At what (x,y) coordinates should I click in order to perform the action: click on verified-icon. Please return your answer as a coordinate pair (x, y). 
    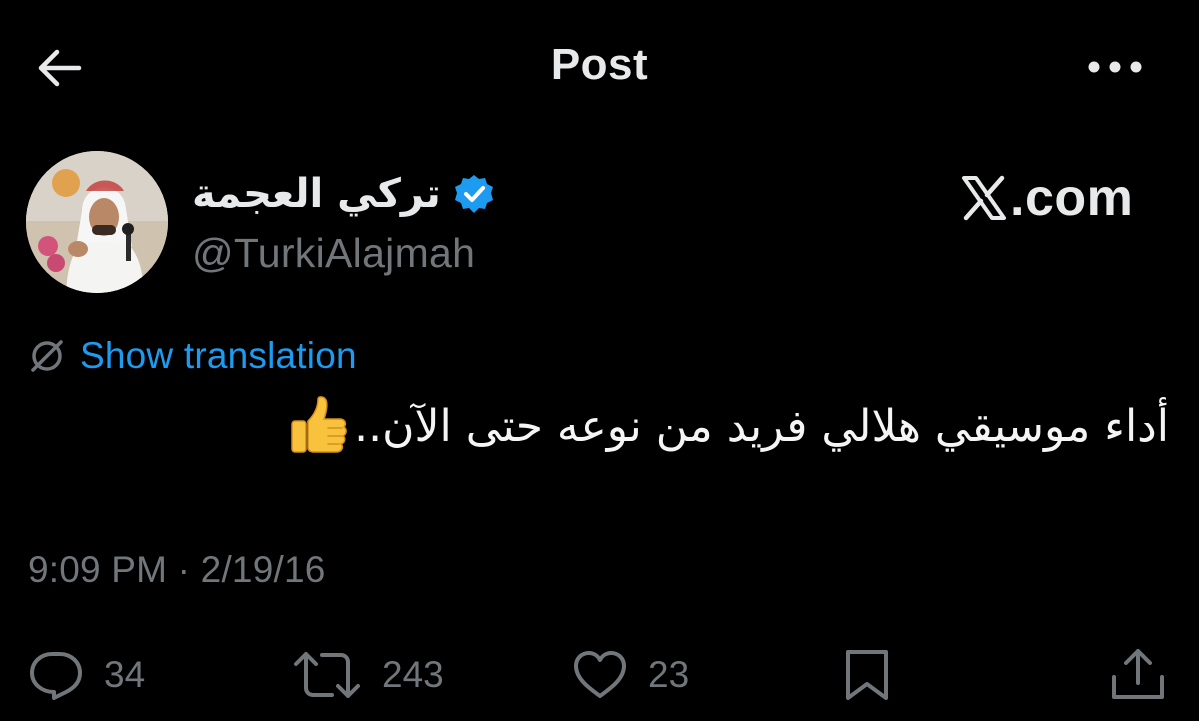
    Looking at the image, I should click on (473, 194).